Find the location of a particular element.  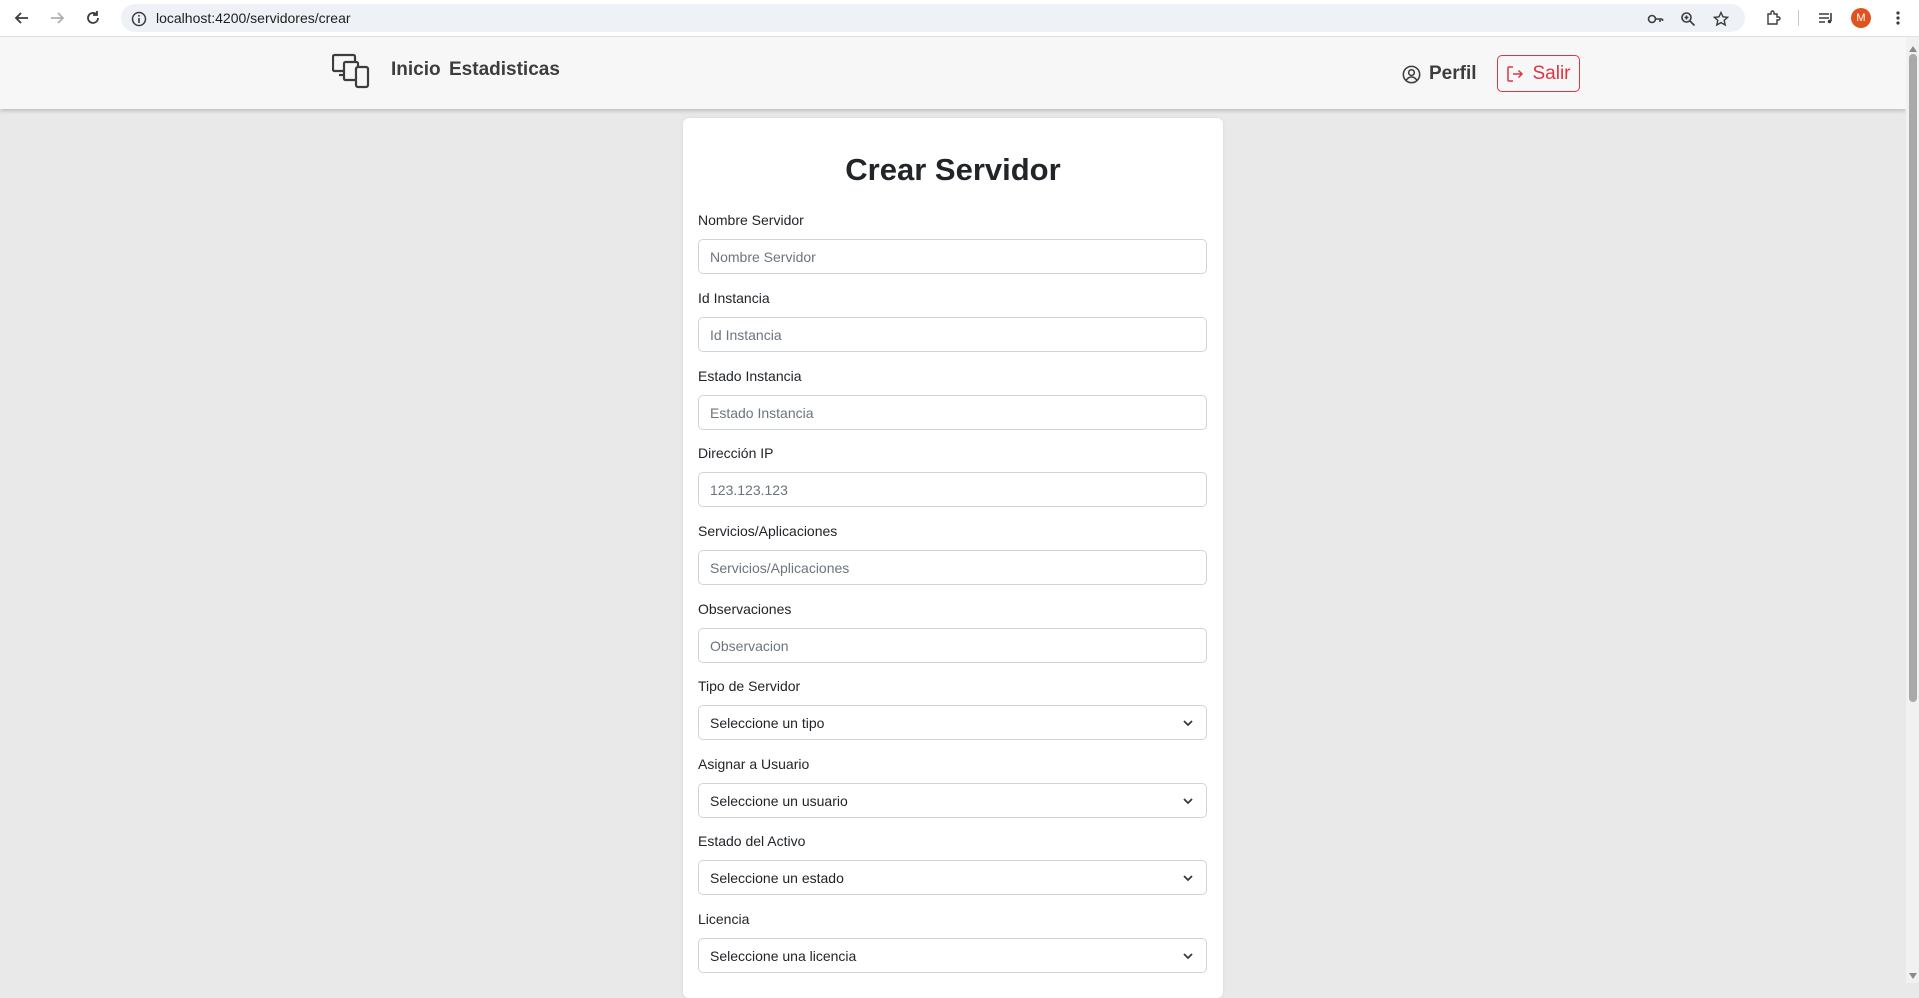

bookmark-star-icon is located at coordinates (1721, 19).